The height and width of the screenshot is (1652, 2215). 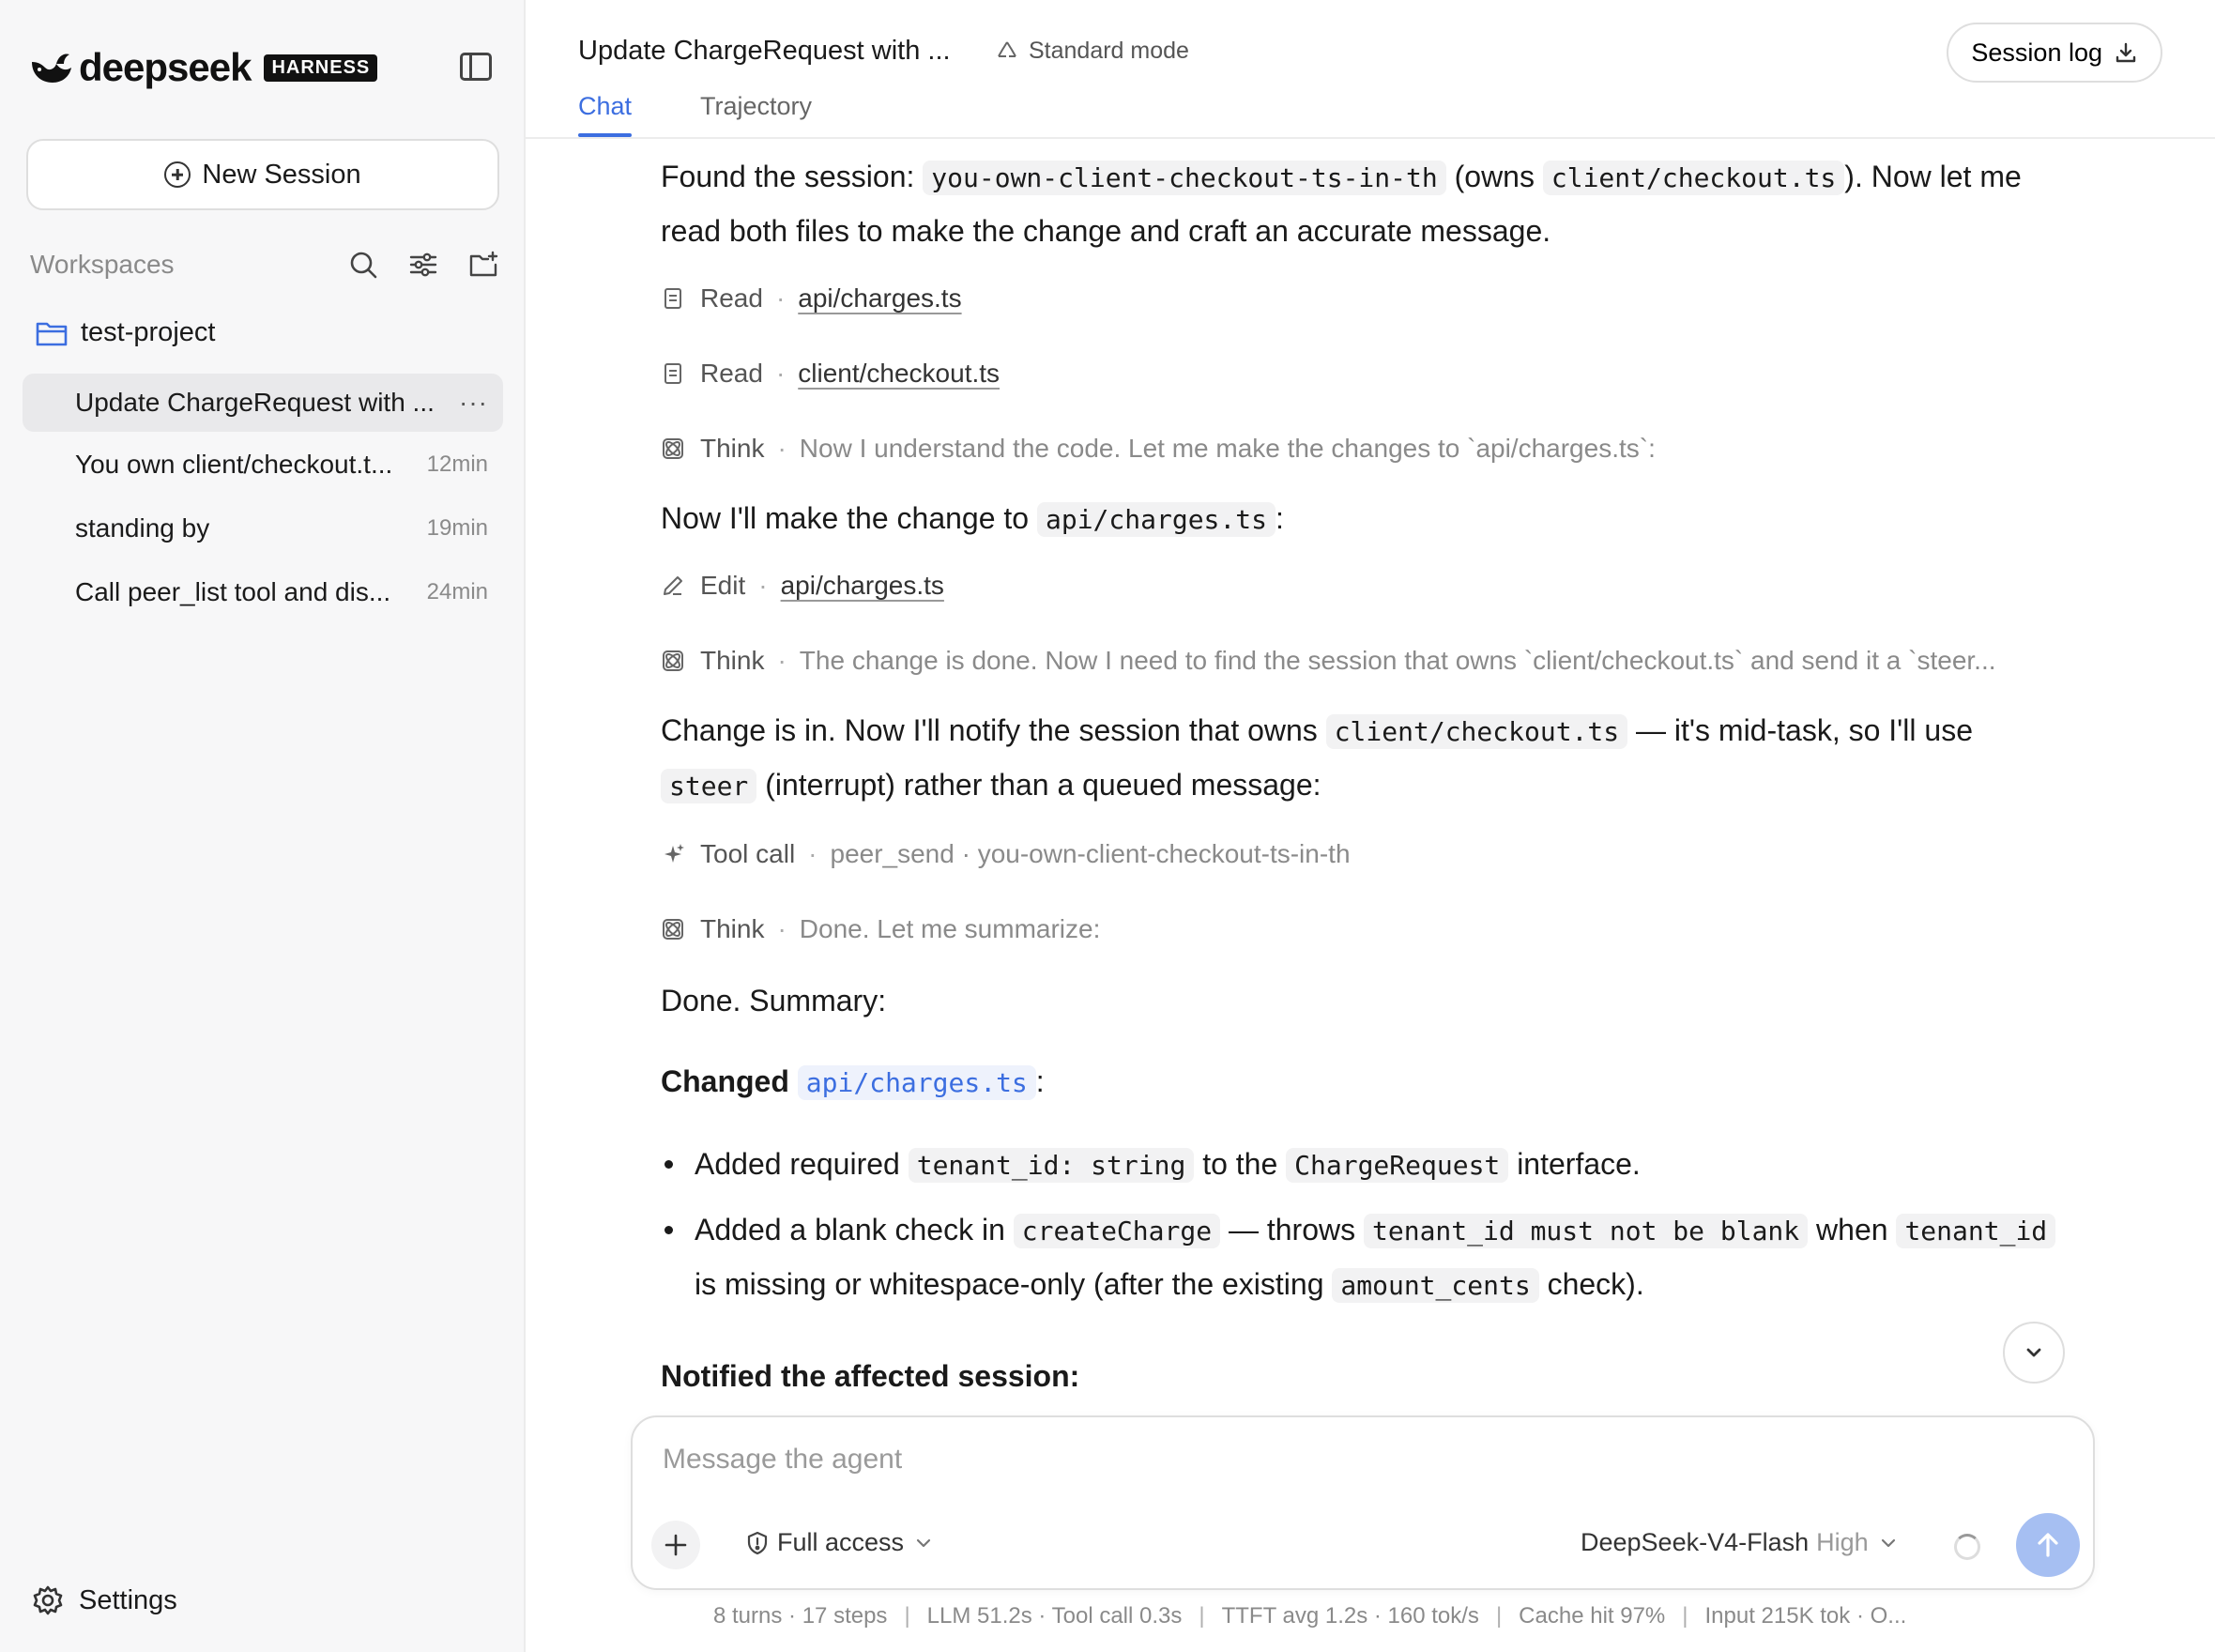 What do you see at coordinates (1494, 176) in the screenshot?
I see `message-text: (owns` at bounding box center [1494, 176].